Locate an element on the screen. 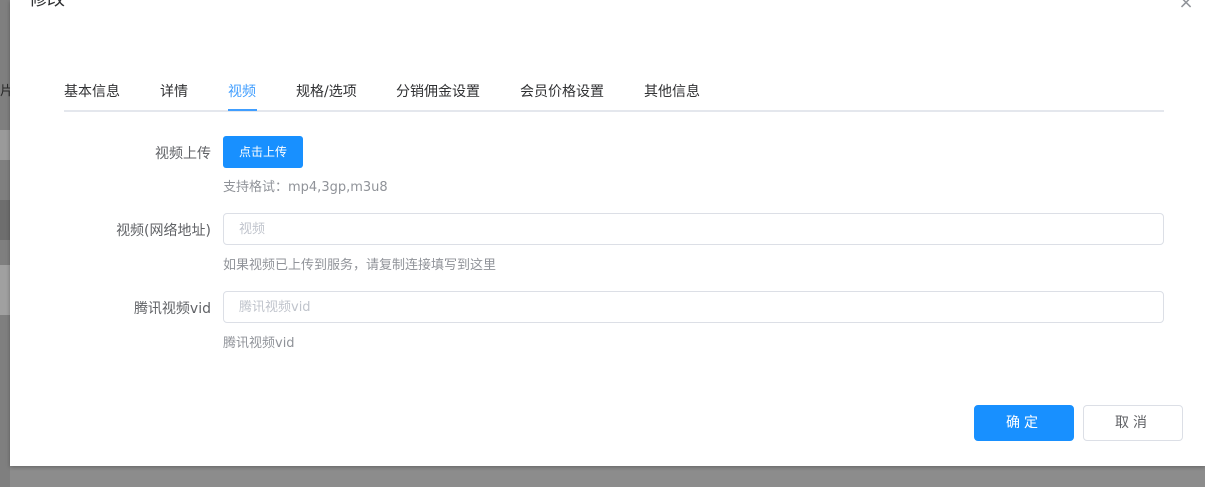 The height and width of the screenshot is (487, 1205). video-upload-label: 视频上传 is located at coordinates (183, 154).